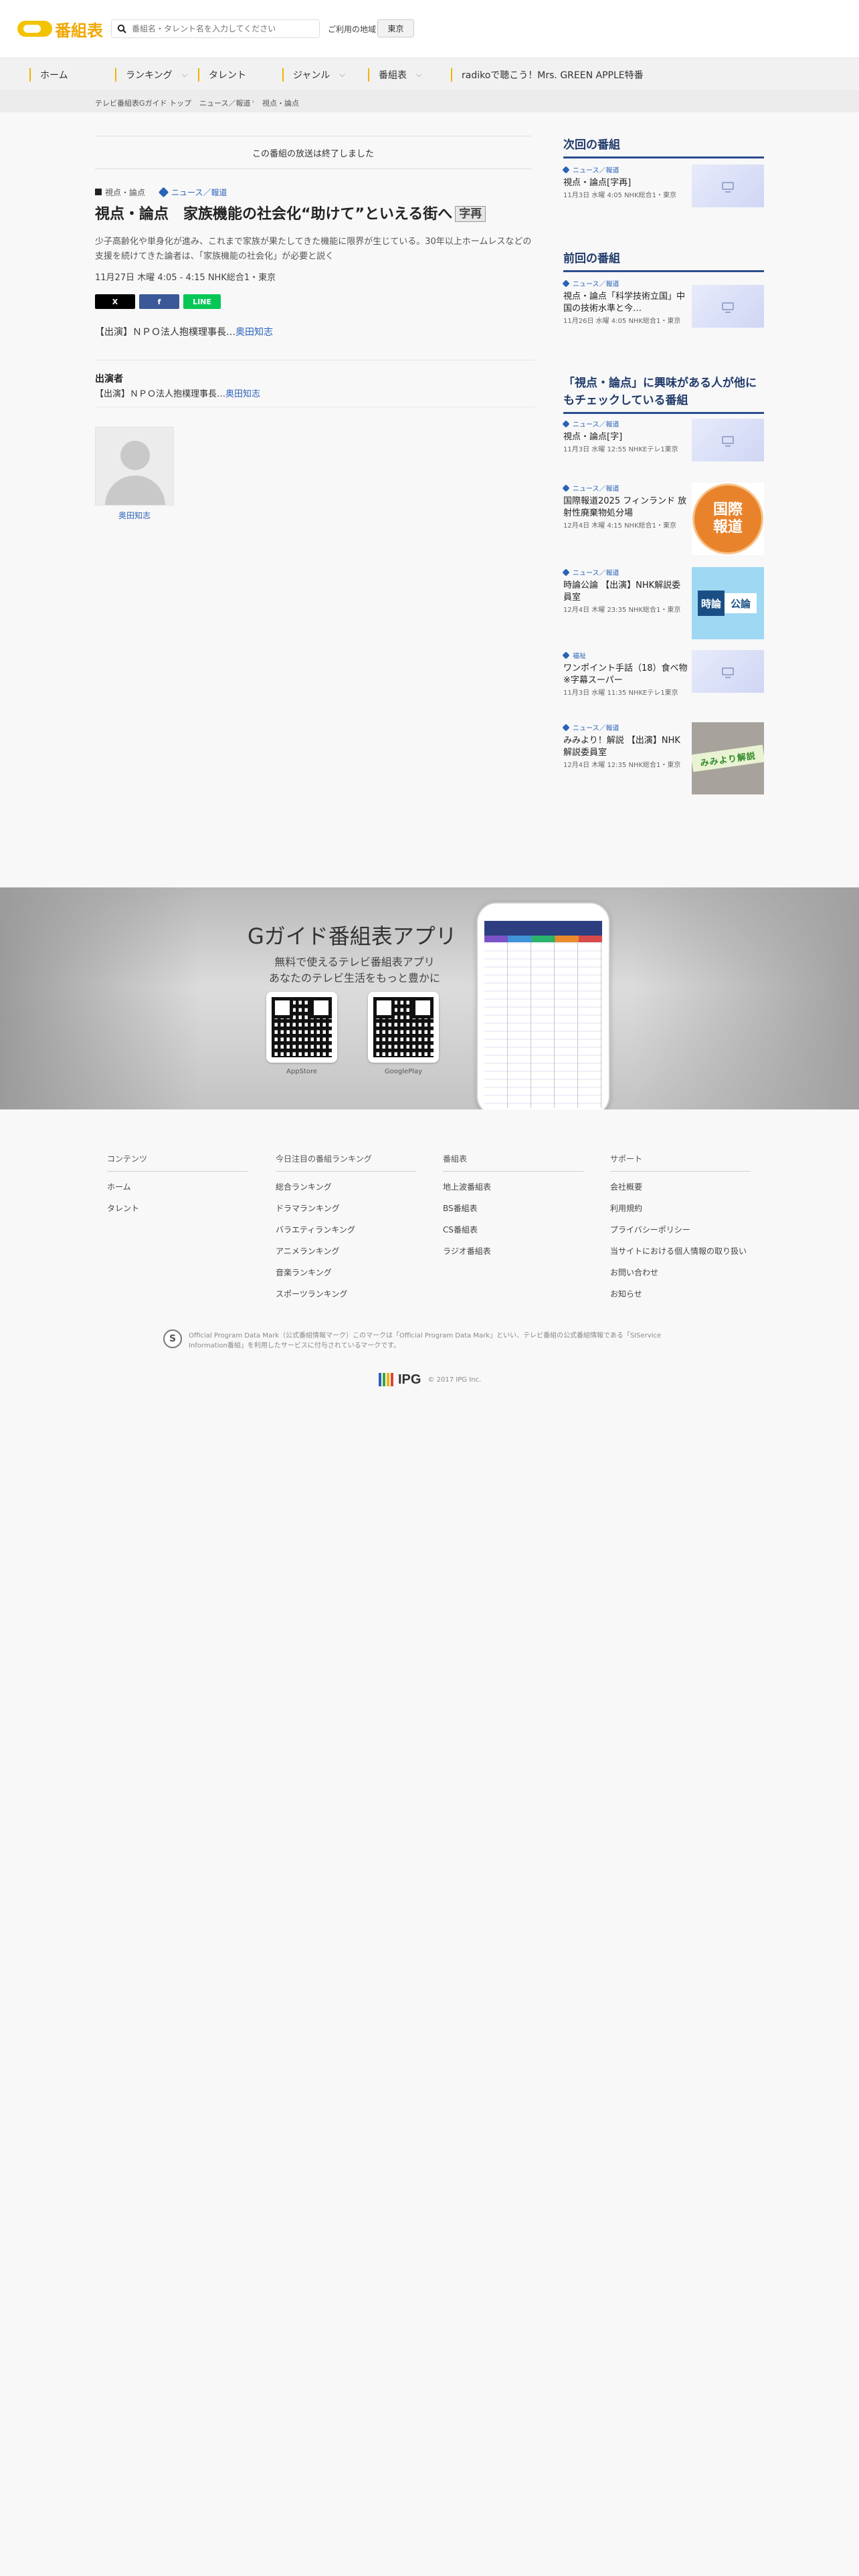  I want to click on nav-item-genre: ジャンル ⌵, so click(313, 75).